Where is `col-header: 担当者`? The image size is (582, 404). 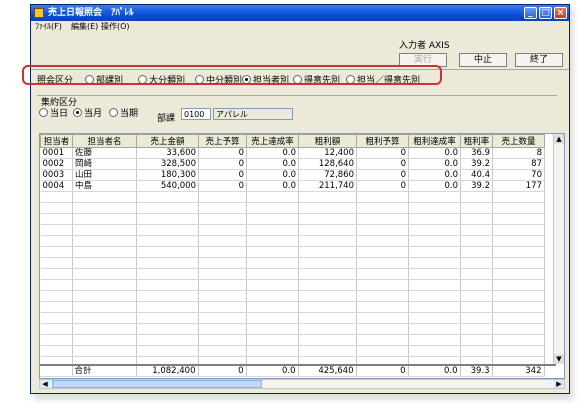 col-header: 担当者 is located at coordinates (56, 141).